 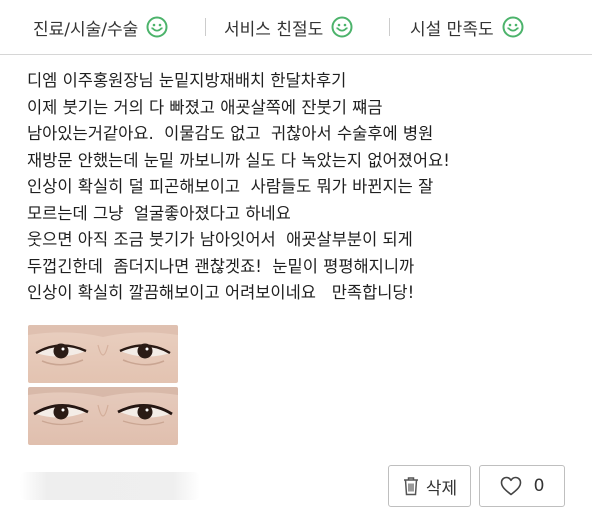 What do you see at coordinates (187, 80) in the screenshot?
I see `review-line: 디엠 이주홍원장님 눈밑지방재배치 한달차후기` at bounding box center [187, 80].